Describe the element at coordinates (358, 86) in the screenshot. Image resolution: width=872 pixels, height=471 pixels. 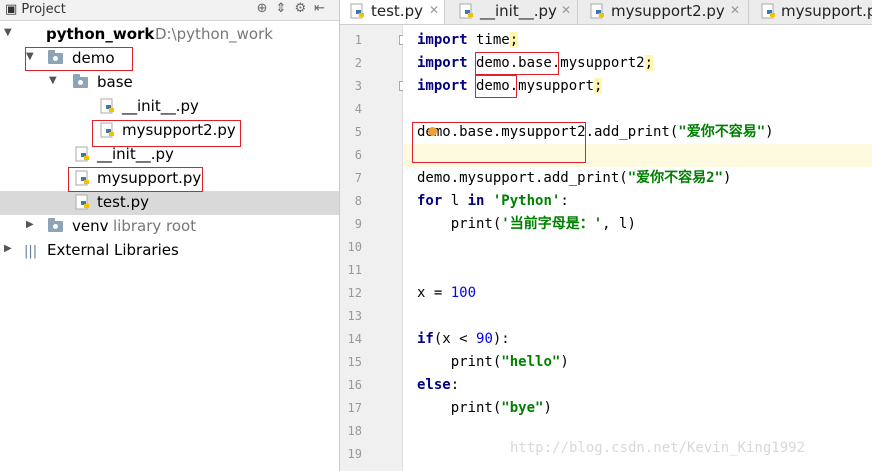
I see `line-number: 3` at that location.